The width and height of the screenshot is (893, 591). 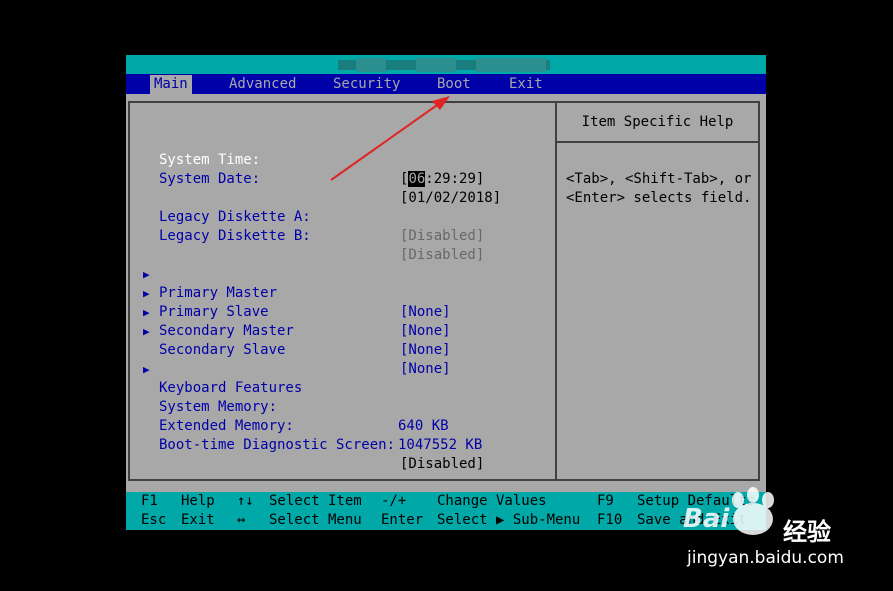 I want to click on watermark-brand-cn: 经验, so click(x=807, y=532).